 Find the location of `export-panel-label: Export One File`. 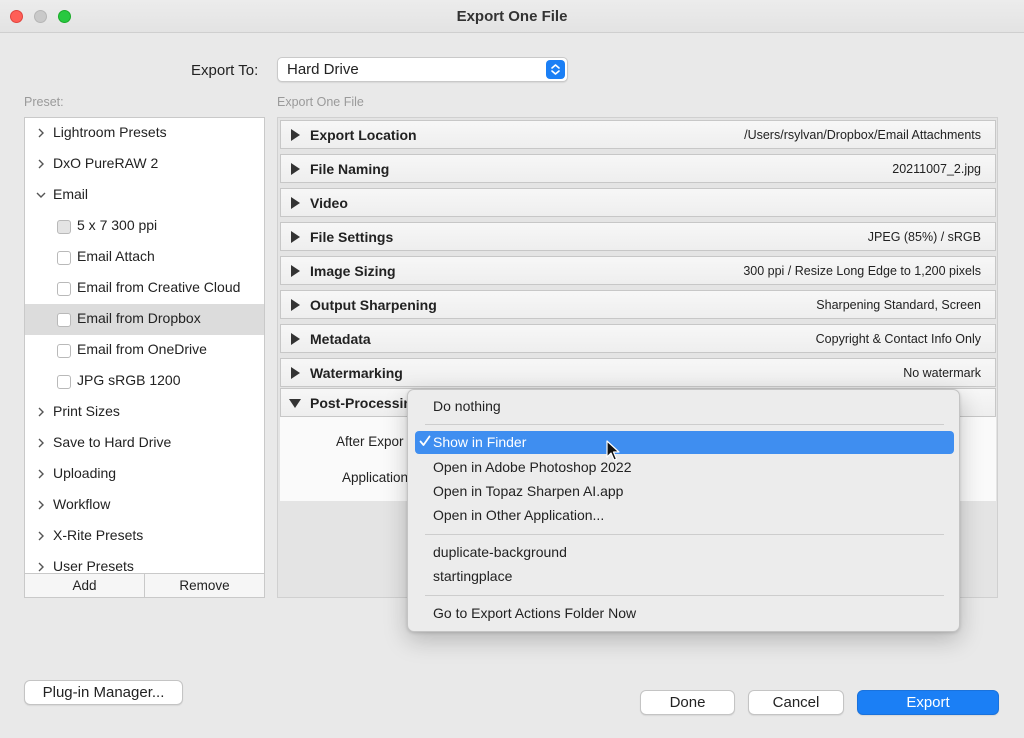

export-panel-label: Export One File is located at coordinates (320, 102).